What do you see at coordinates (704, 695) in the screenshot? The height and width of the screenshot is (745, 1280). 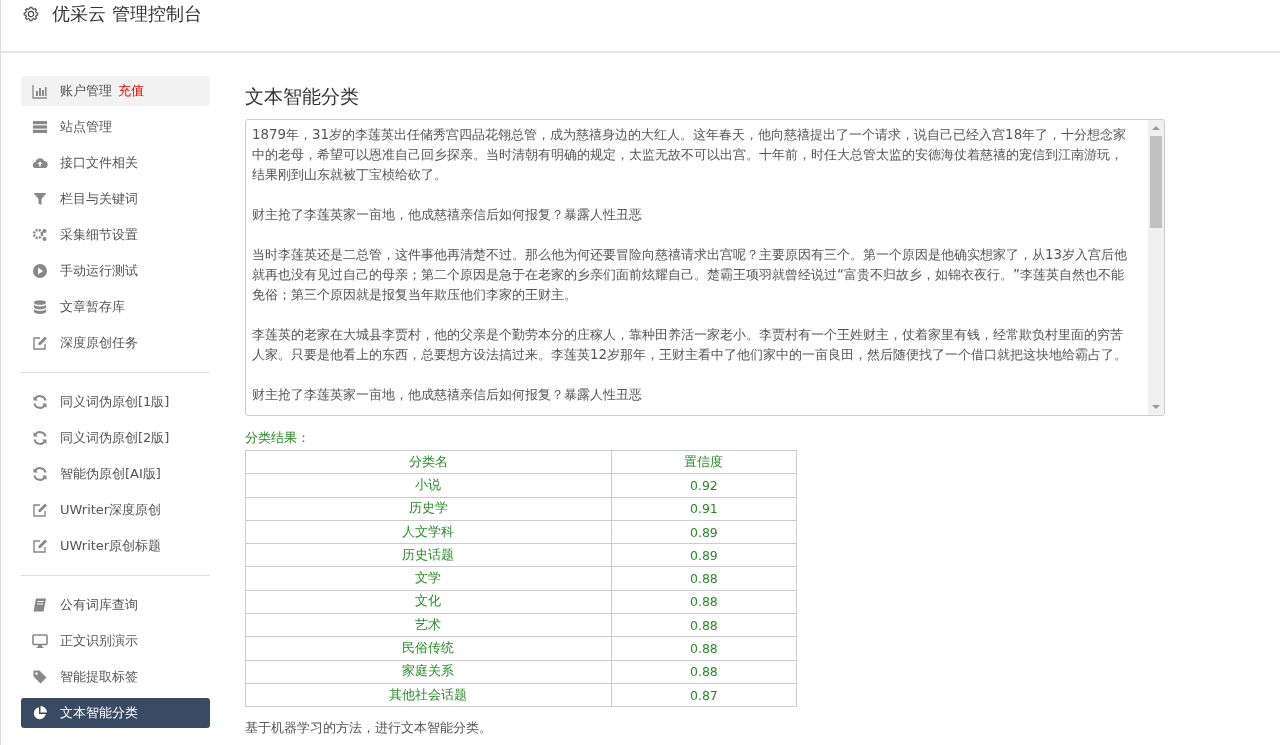 I see `table-cell: 0.87` at bounding box center [704, 695].